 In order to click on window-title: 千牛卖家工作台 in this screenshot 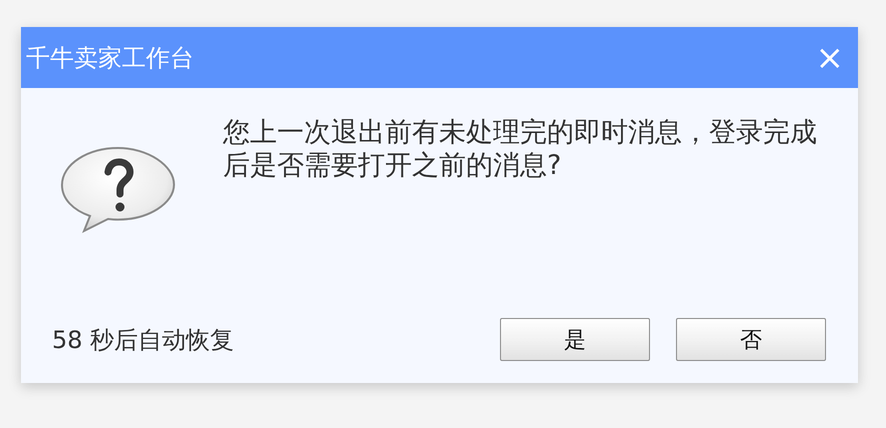, I will do `click(110, 58)`.